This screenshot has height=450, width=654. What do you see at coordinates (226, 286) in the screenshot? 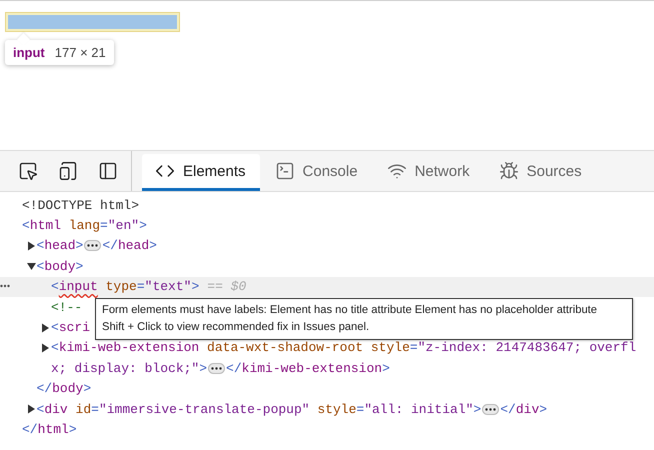
I see `console-reference: == $0` at bounding box center [226, 286].